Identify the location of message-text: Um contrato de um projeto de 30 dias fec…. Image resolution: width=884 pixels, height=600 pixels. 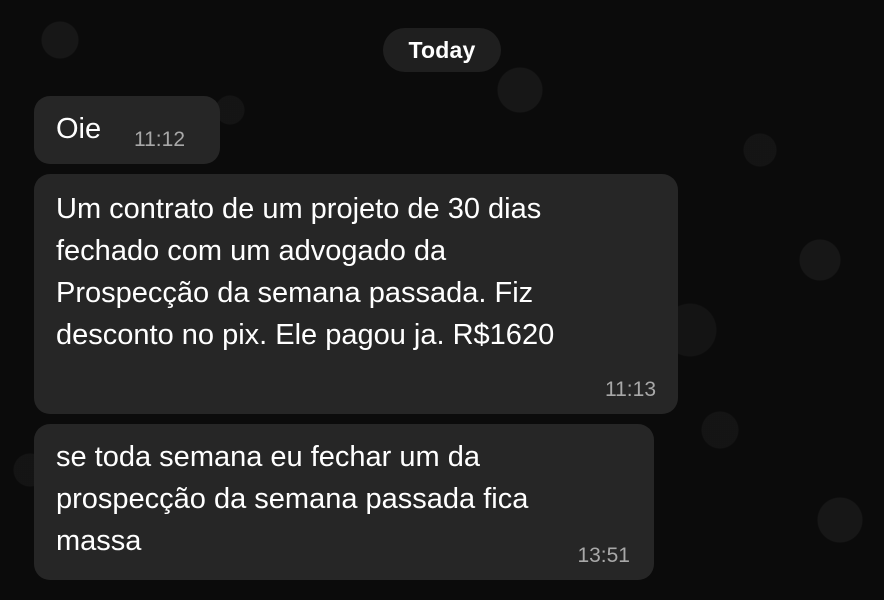
(305, 272).